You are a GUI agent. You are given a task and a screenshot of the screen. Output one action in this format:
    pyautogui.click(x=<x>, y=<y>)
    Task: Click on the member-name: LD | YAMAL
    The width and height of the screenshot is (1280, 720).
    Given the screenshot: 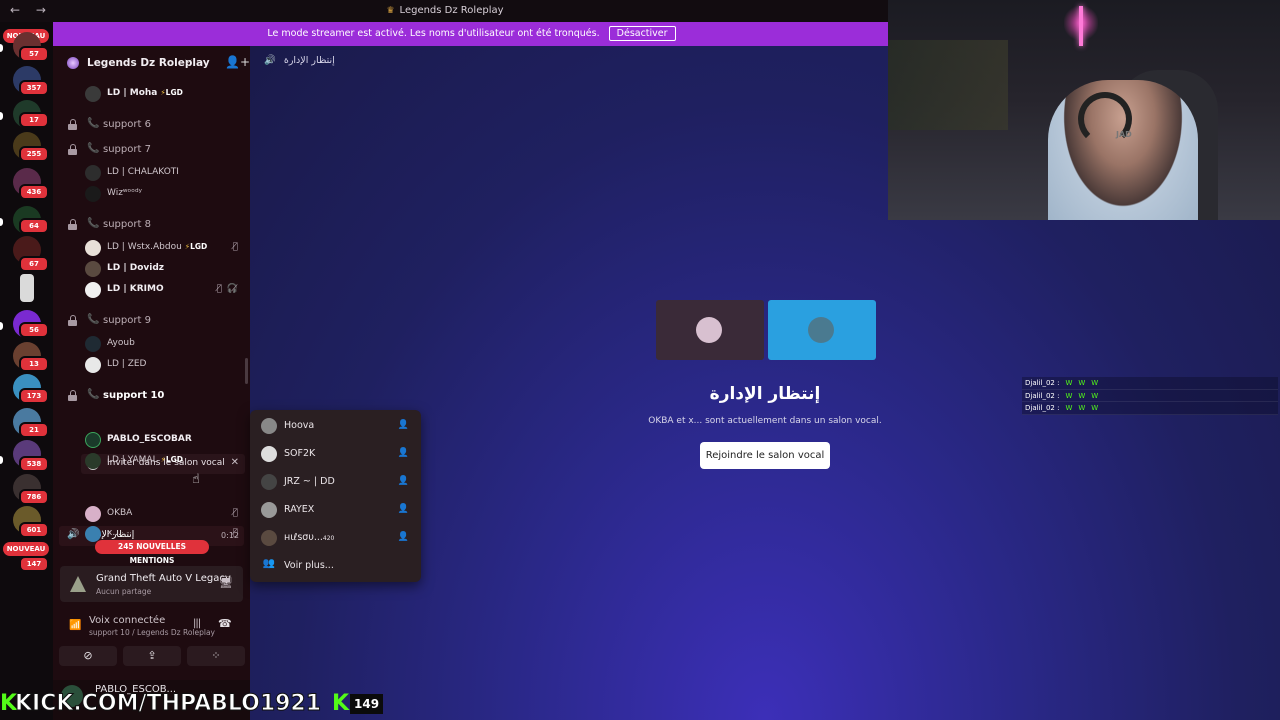 What is the action you would take?
    pyautogui.click(x=132, y=460)
    